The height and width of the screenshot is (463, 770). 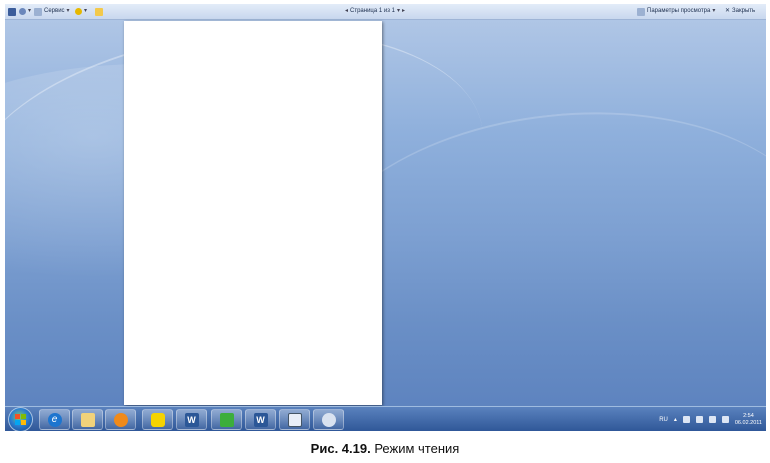 I want to click on action-center-icon, so click(x=699, y=419).